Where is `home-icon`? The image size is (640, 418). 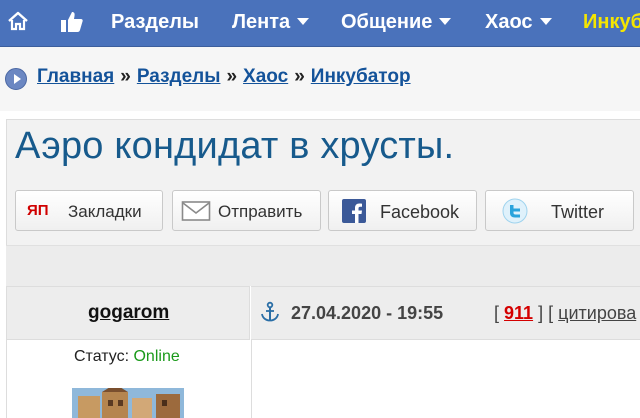 home-icon is located at coordinates (18, 21).